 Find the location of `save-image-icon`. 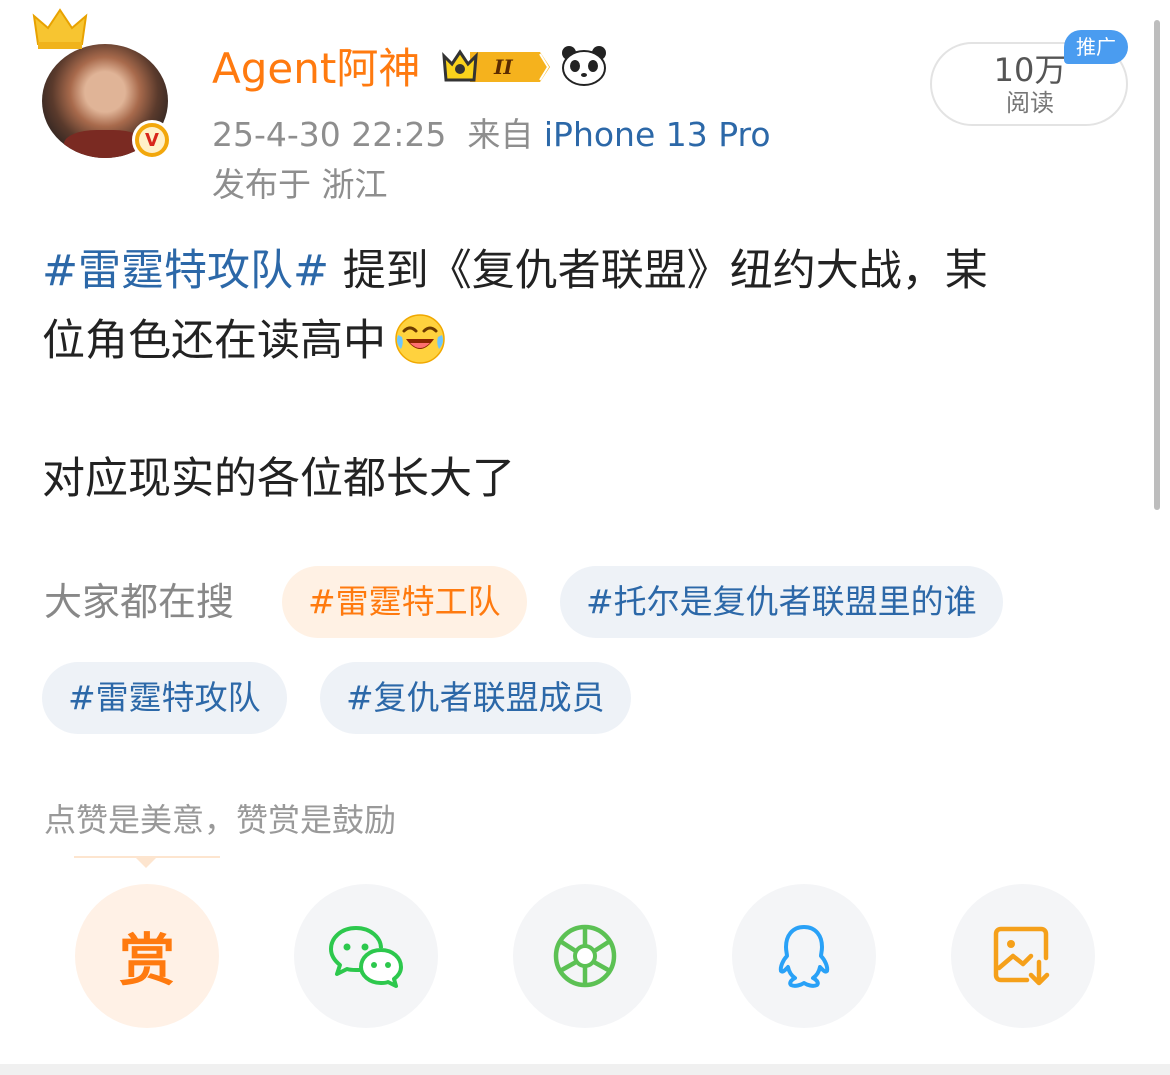

save-image-icon is located at coordinates (1021, 956).